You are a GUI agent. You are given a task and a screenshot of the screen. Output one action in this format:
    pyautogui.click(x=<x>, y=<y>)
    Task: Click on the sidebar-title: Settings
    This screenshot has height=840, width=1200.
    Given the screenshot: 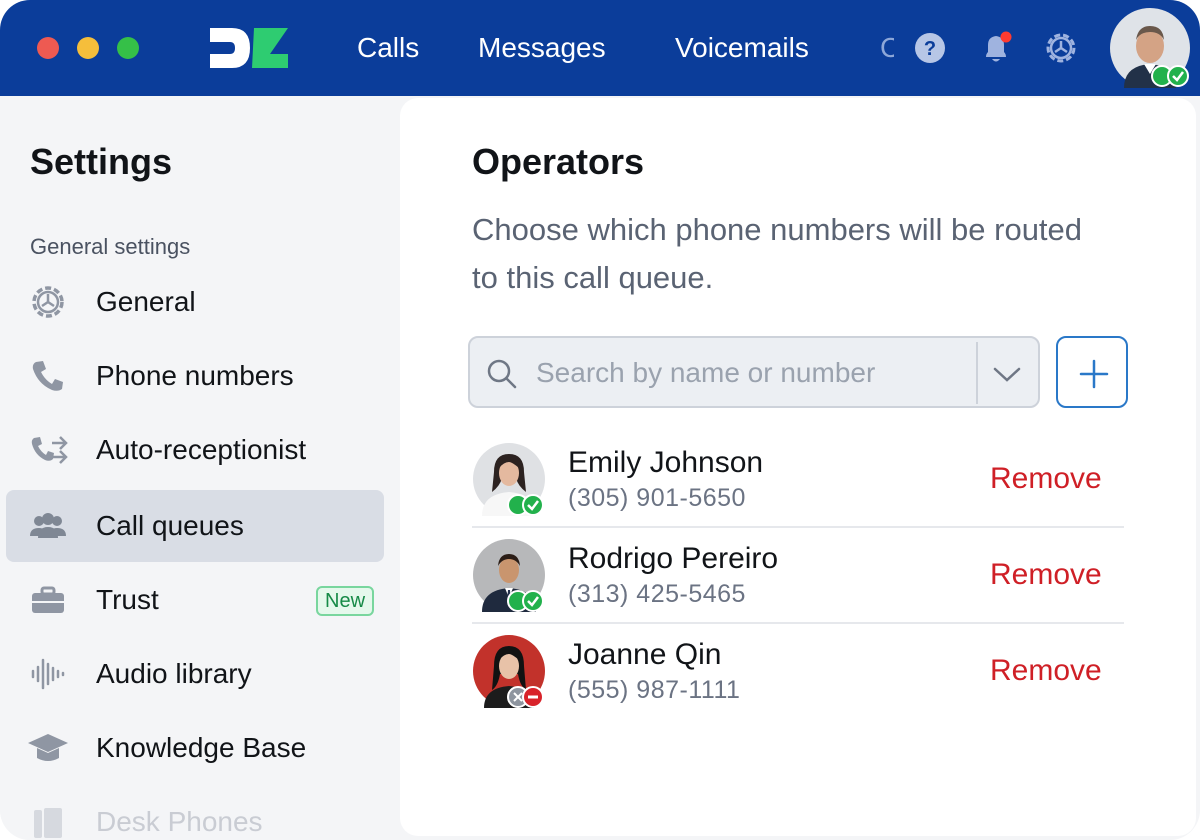 What is the action you would take?
    pyautogui.click(x=101, y=161)
    